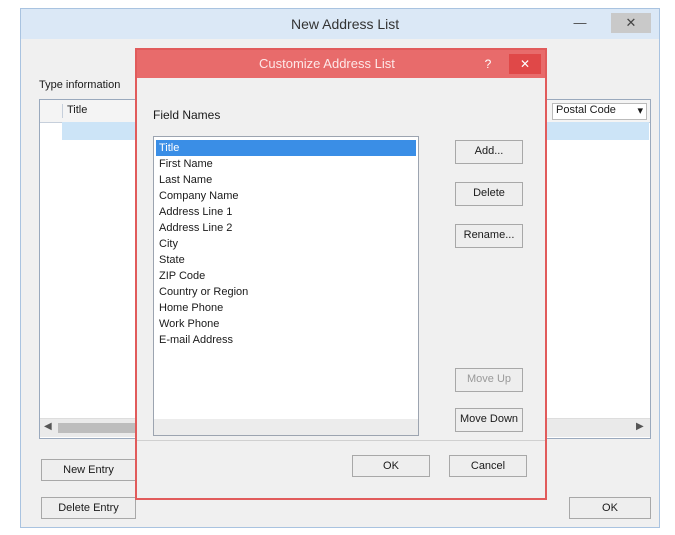 This screenshot has width=675, height=535. Describe the element at coordinates (341, 440) in the screenshot. I see `dialog-divider` at that location.